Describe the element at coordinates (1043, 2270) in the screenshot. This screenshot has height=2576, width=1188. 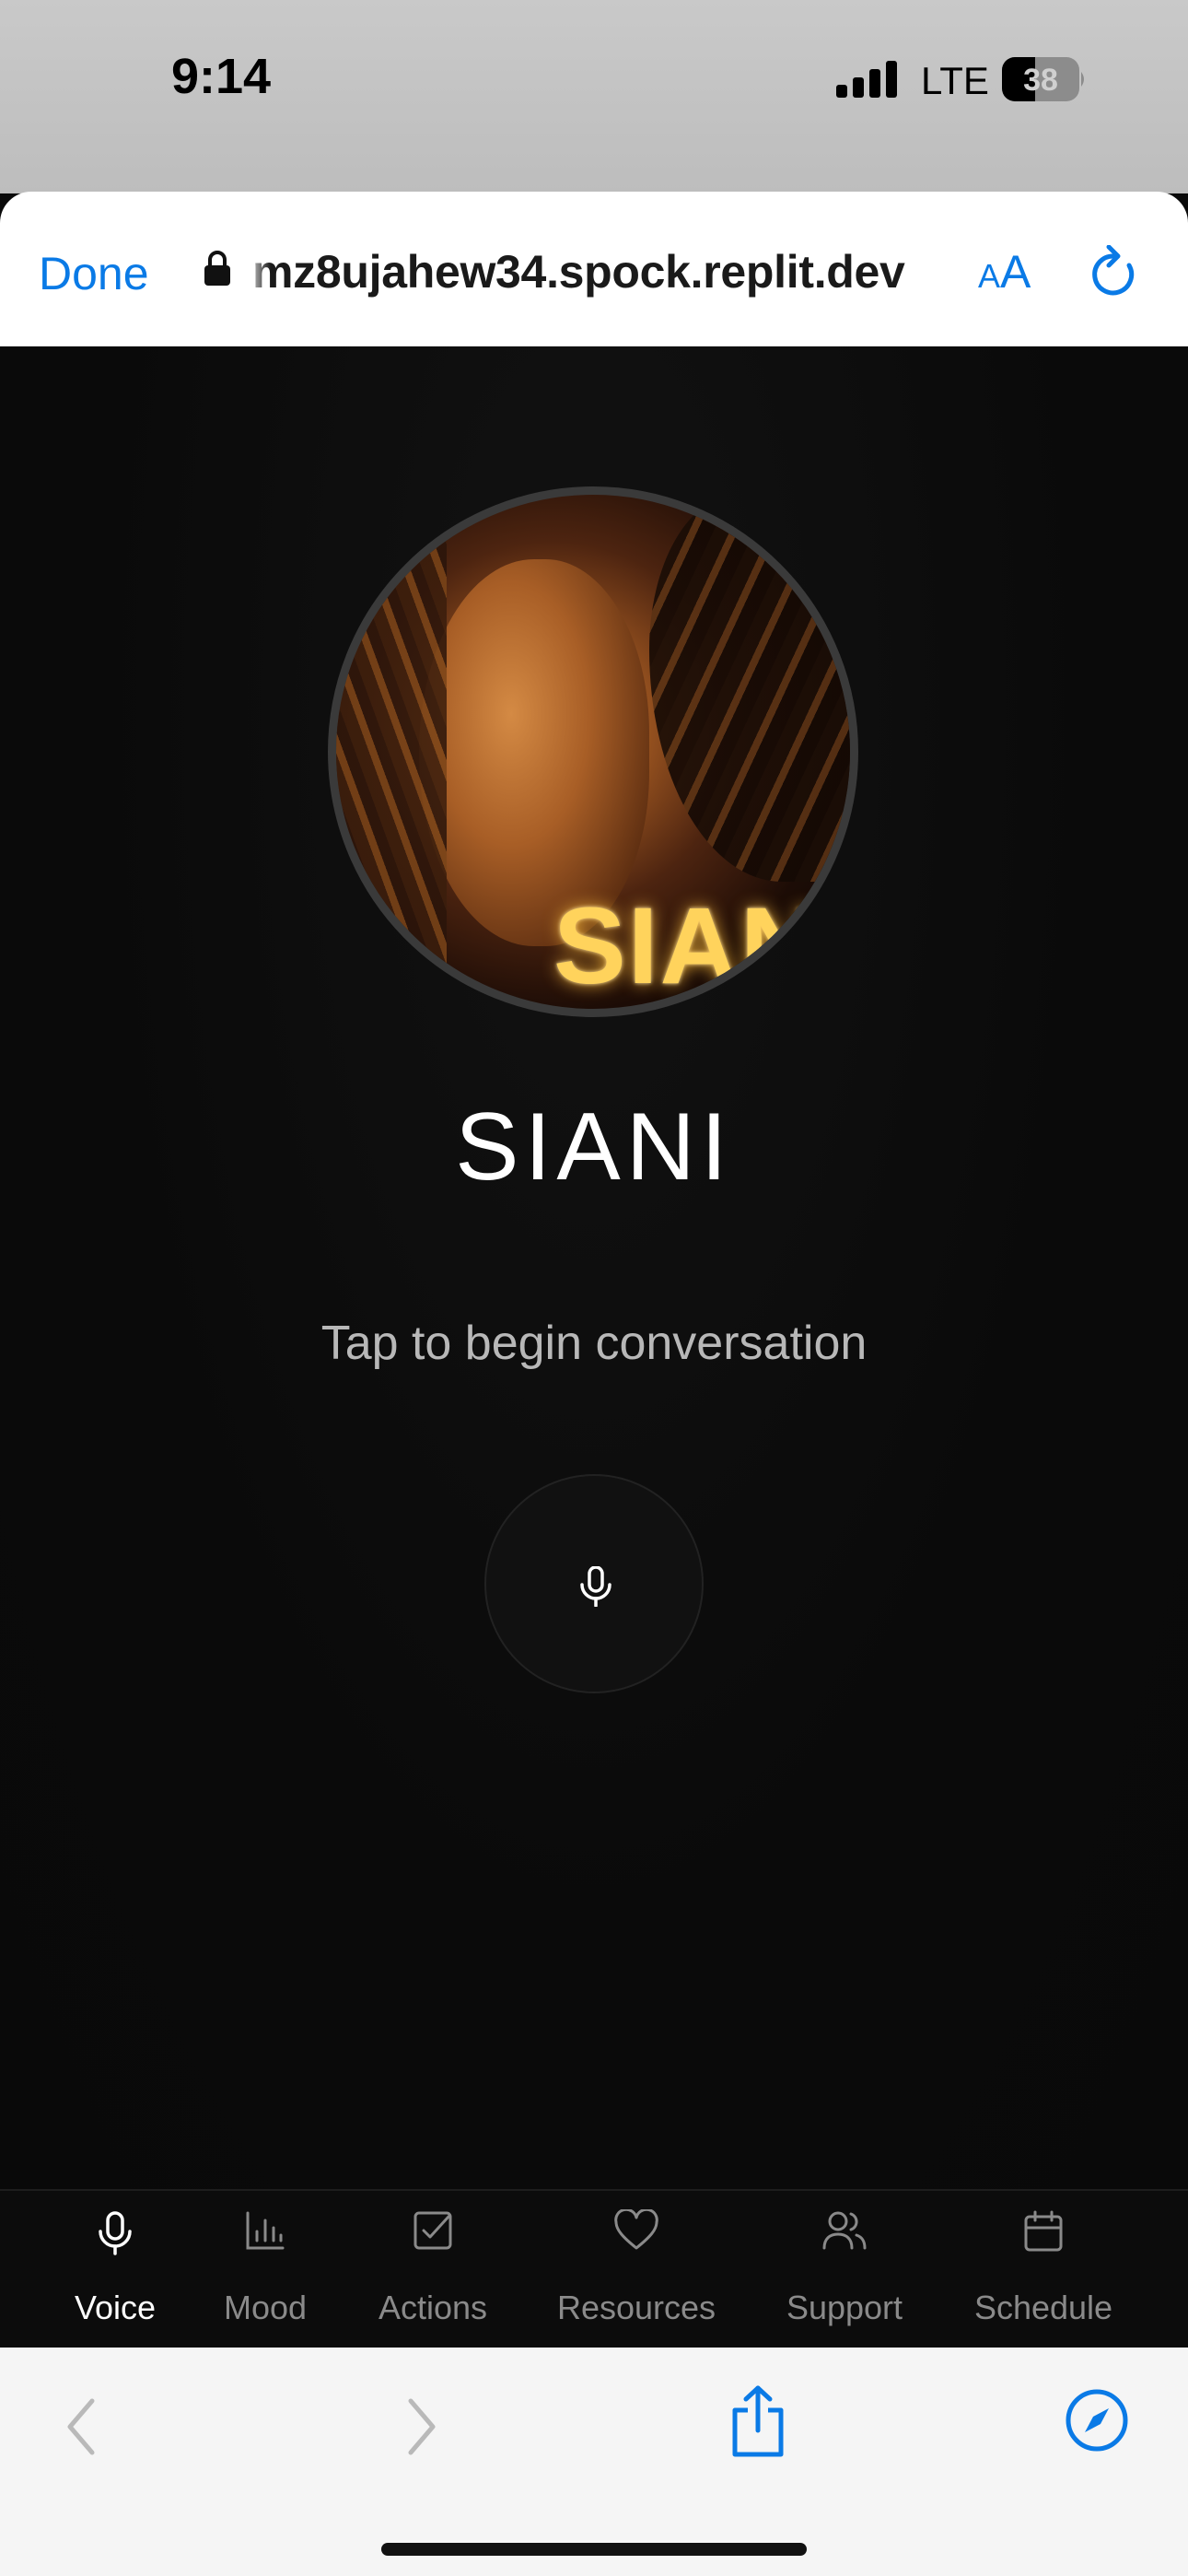
I see `tab-schedule: Schedule` at that location.